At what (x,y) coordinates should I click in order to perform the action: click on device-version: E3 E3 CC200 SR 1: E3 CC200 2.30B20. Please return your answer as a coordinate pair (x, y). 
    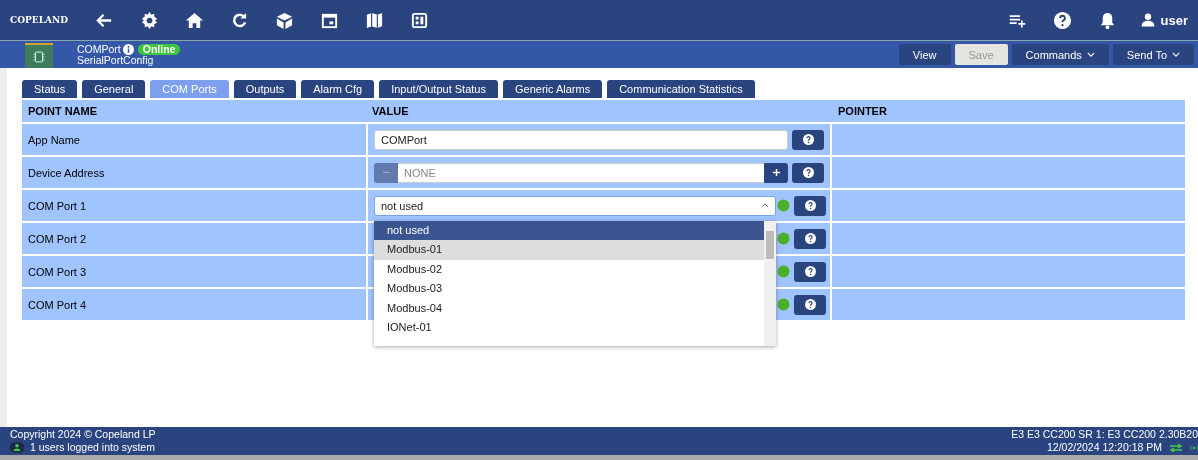
    Looking at the image, I should click on (1104, 434).